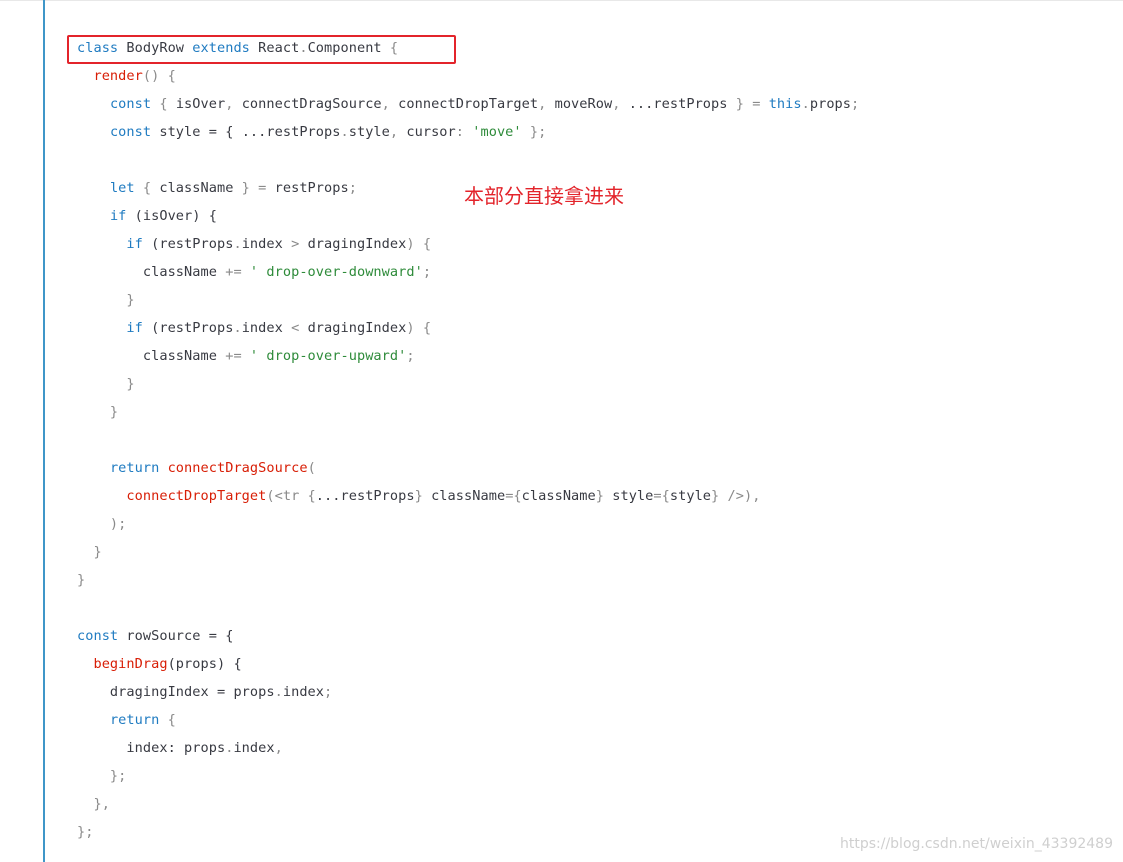 This screenshot has width=1123, height=862. What do you see at coordinates (468, 636) in the screenshot?
I see `code-line: const rowSource = {` at bounding box center [468, 636].